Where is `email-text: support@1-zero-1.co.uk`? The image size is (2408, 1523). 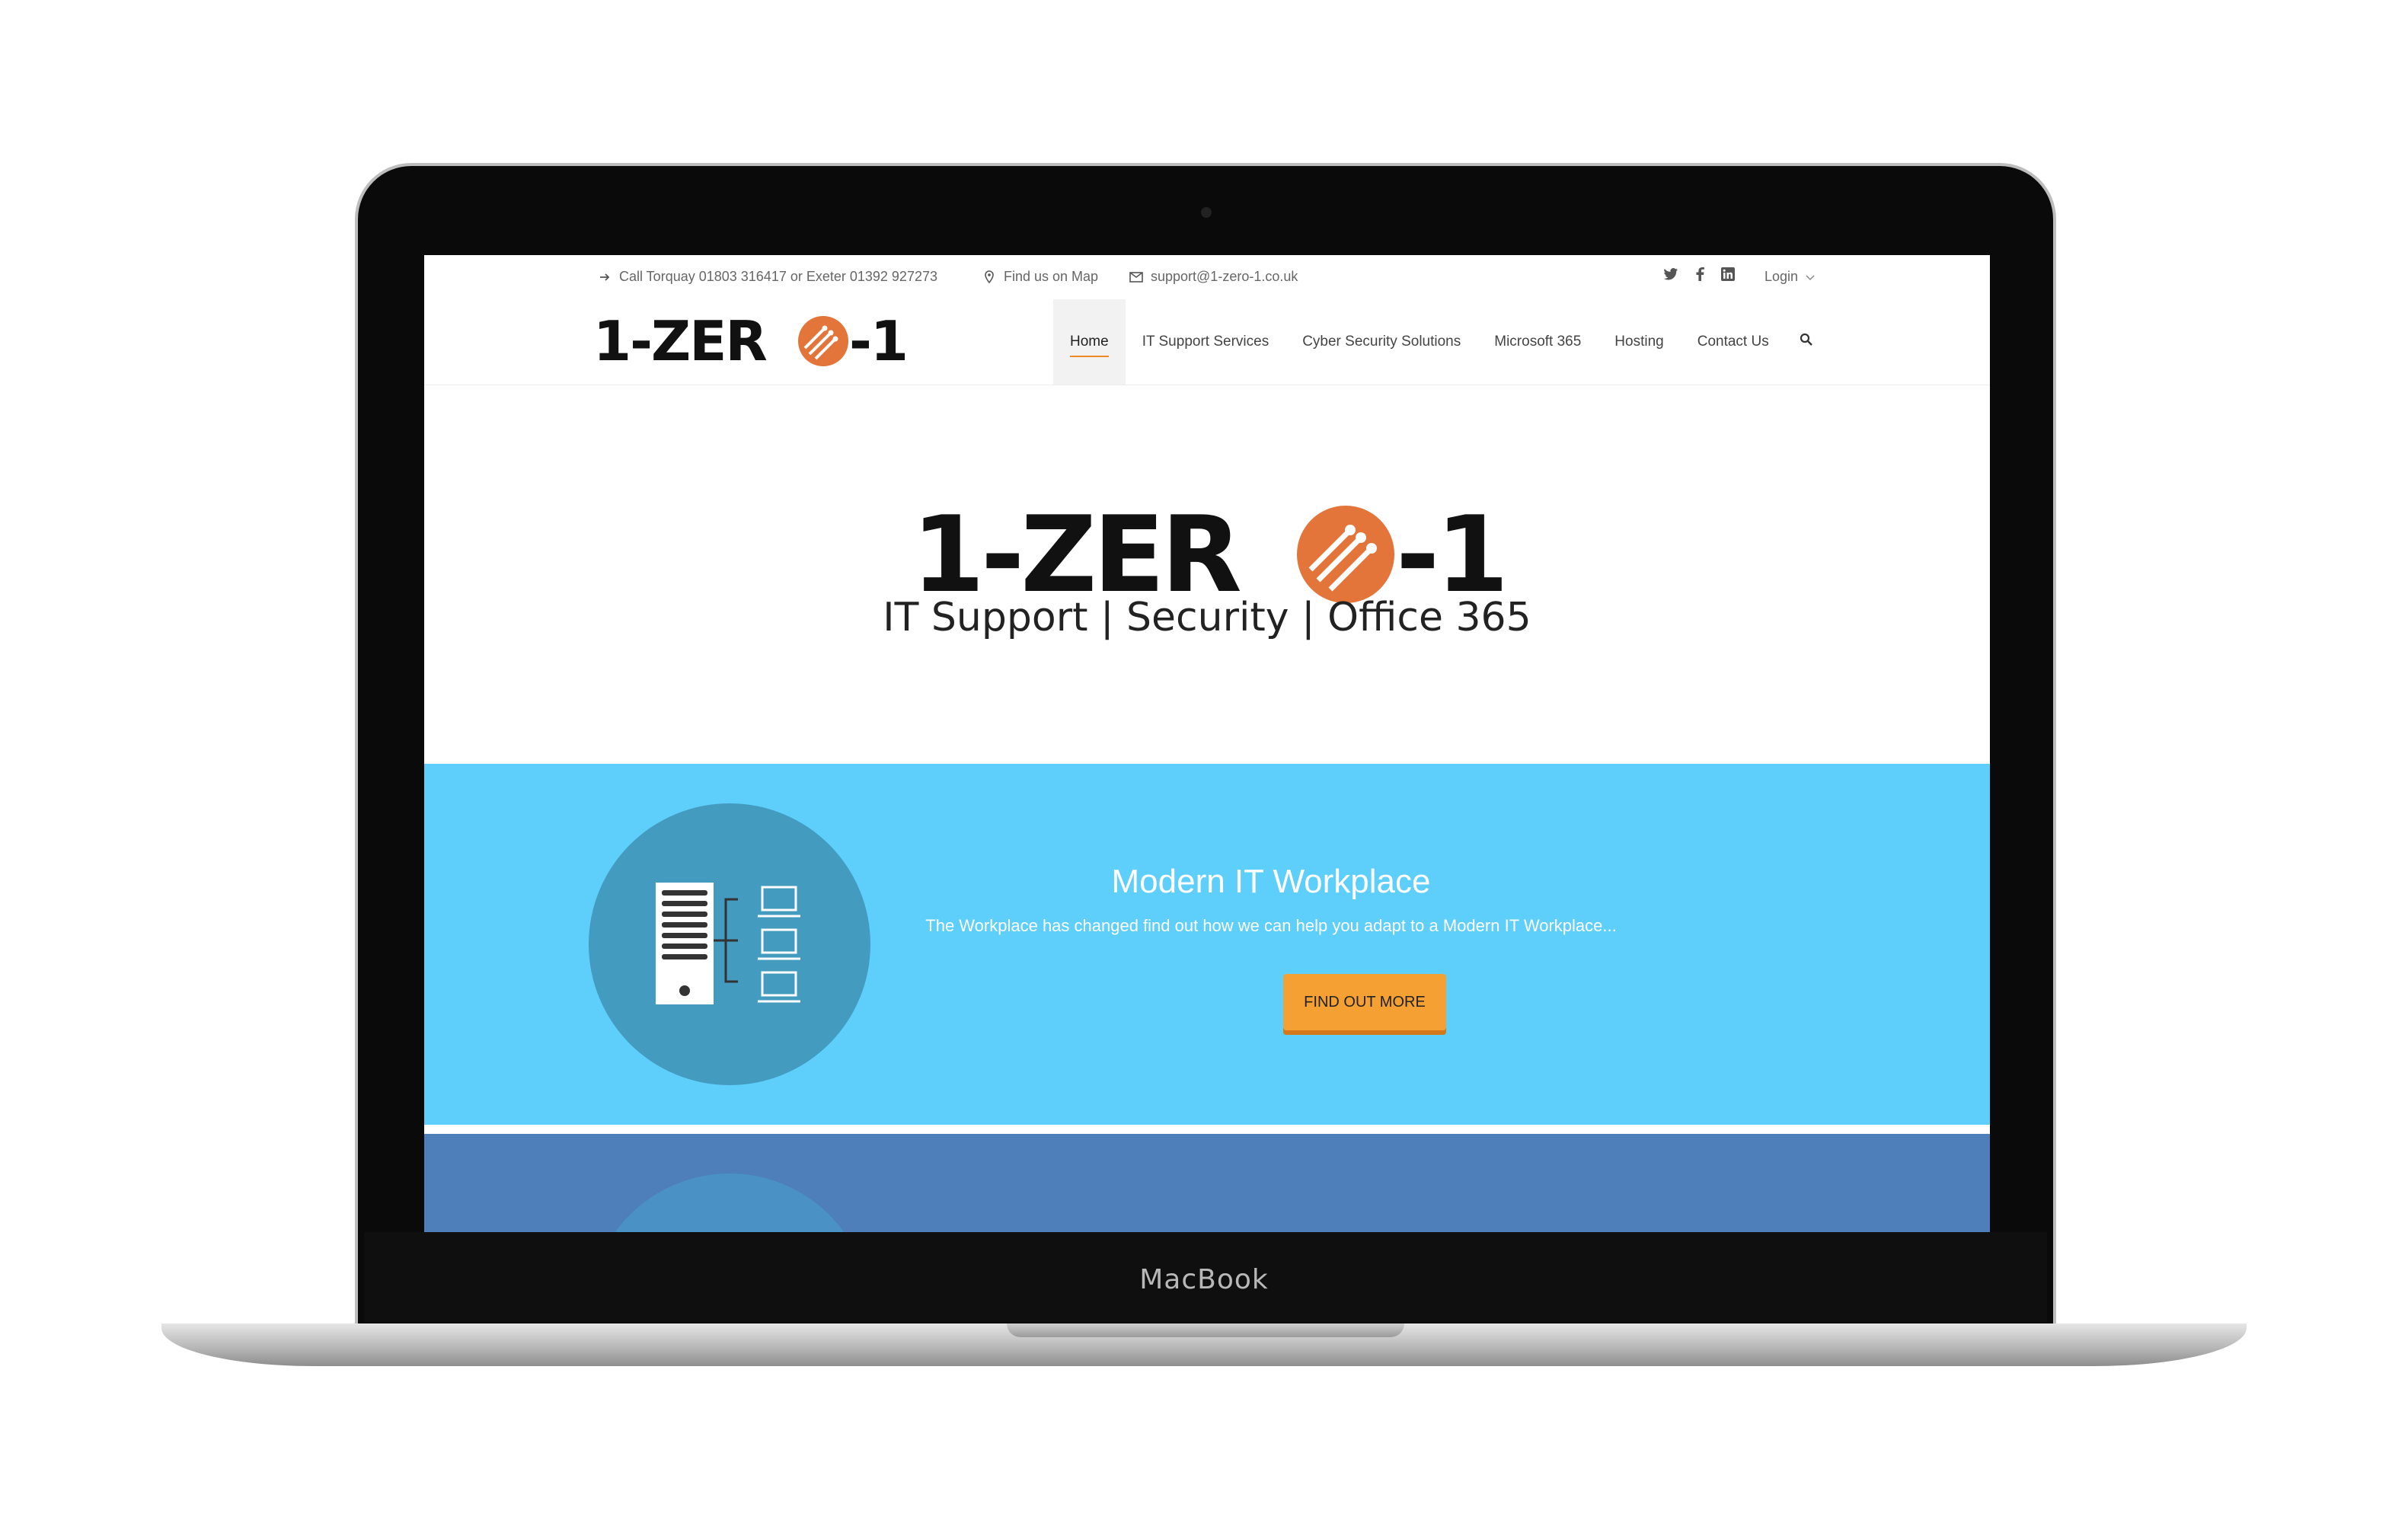 email-text: support@1-zero-1.co.uk is located at coordinates (1225, 276).